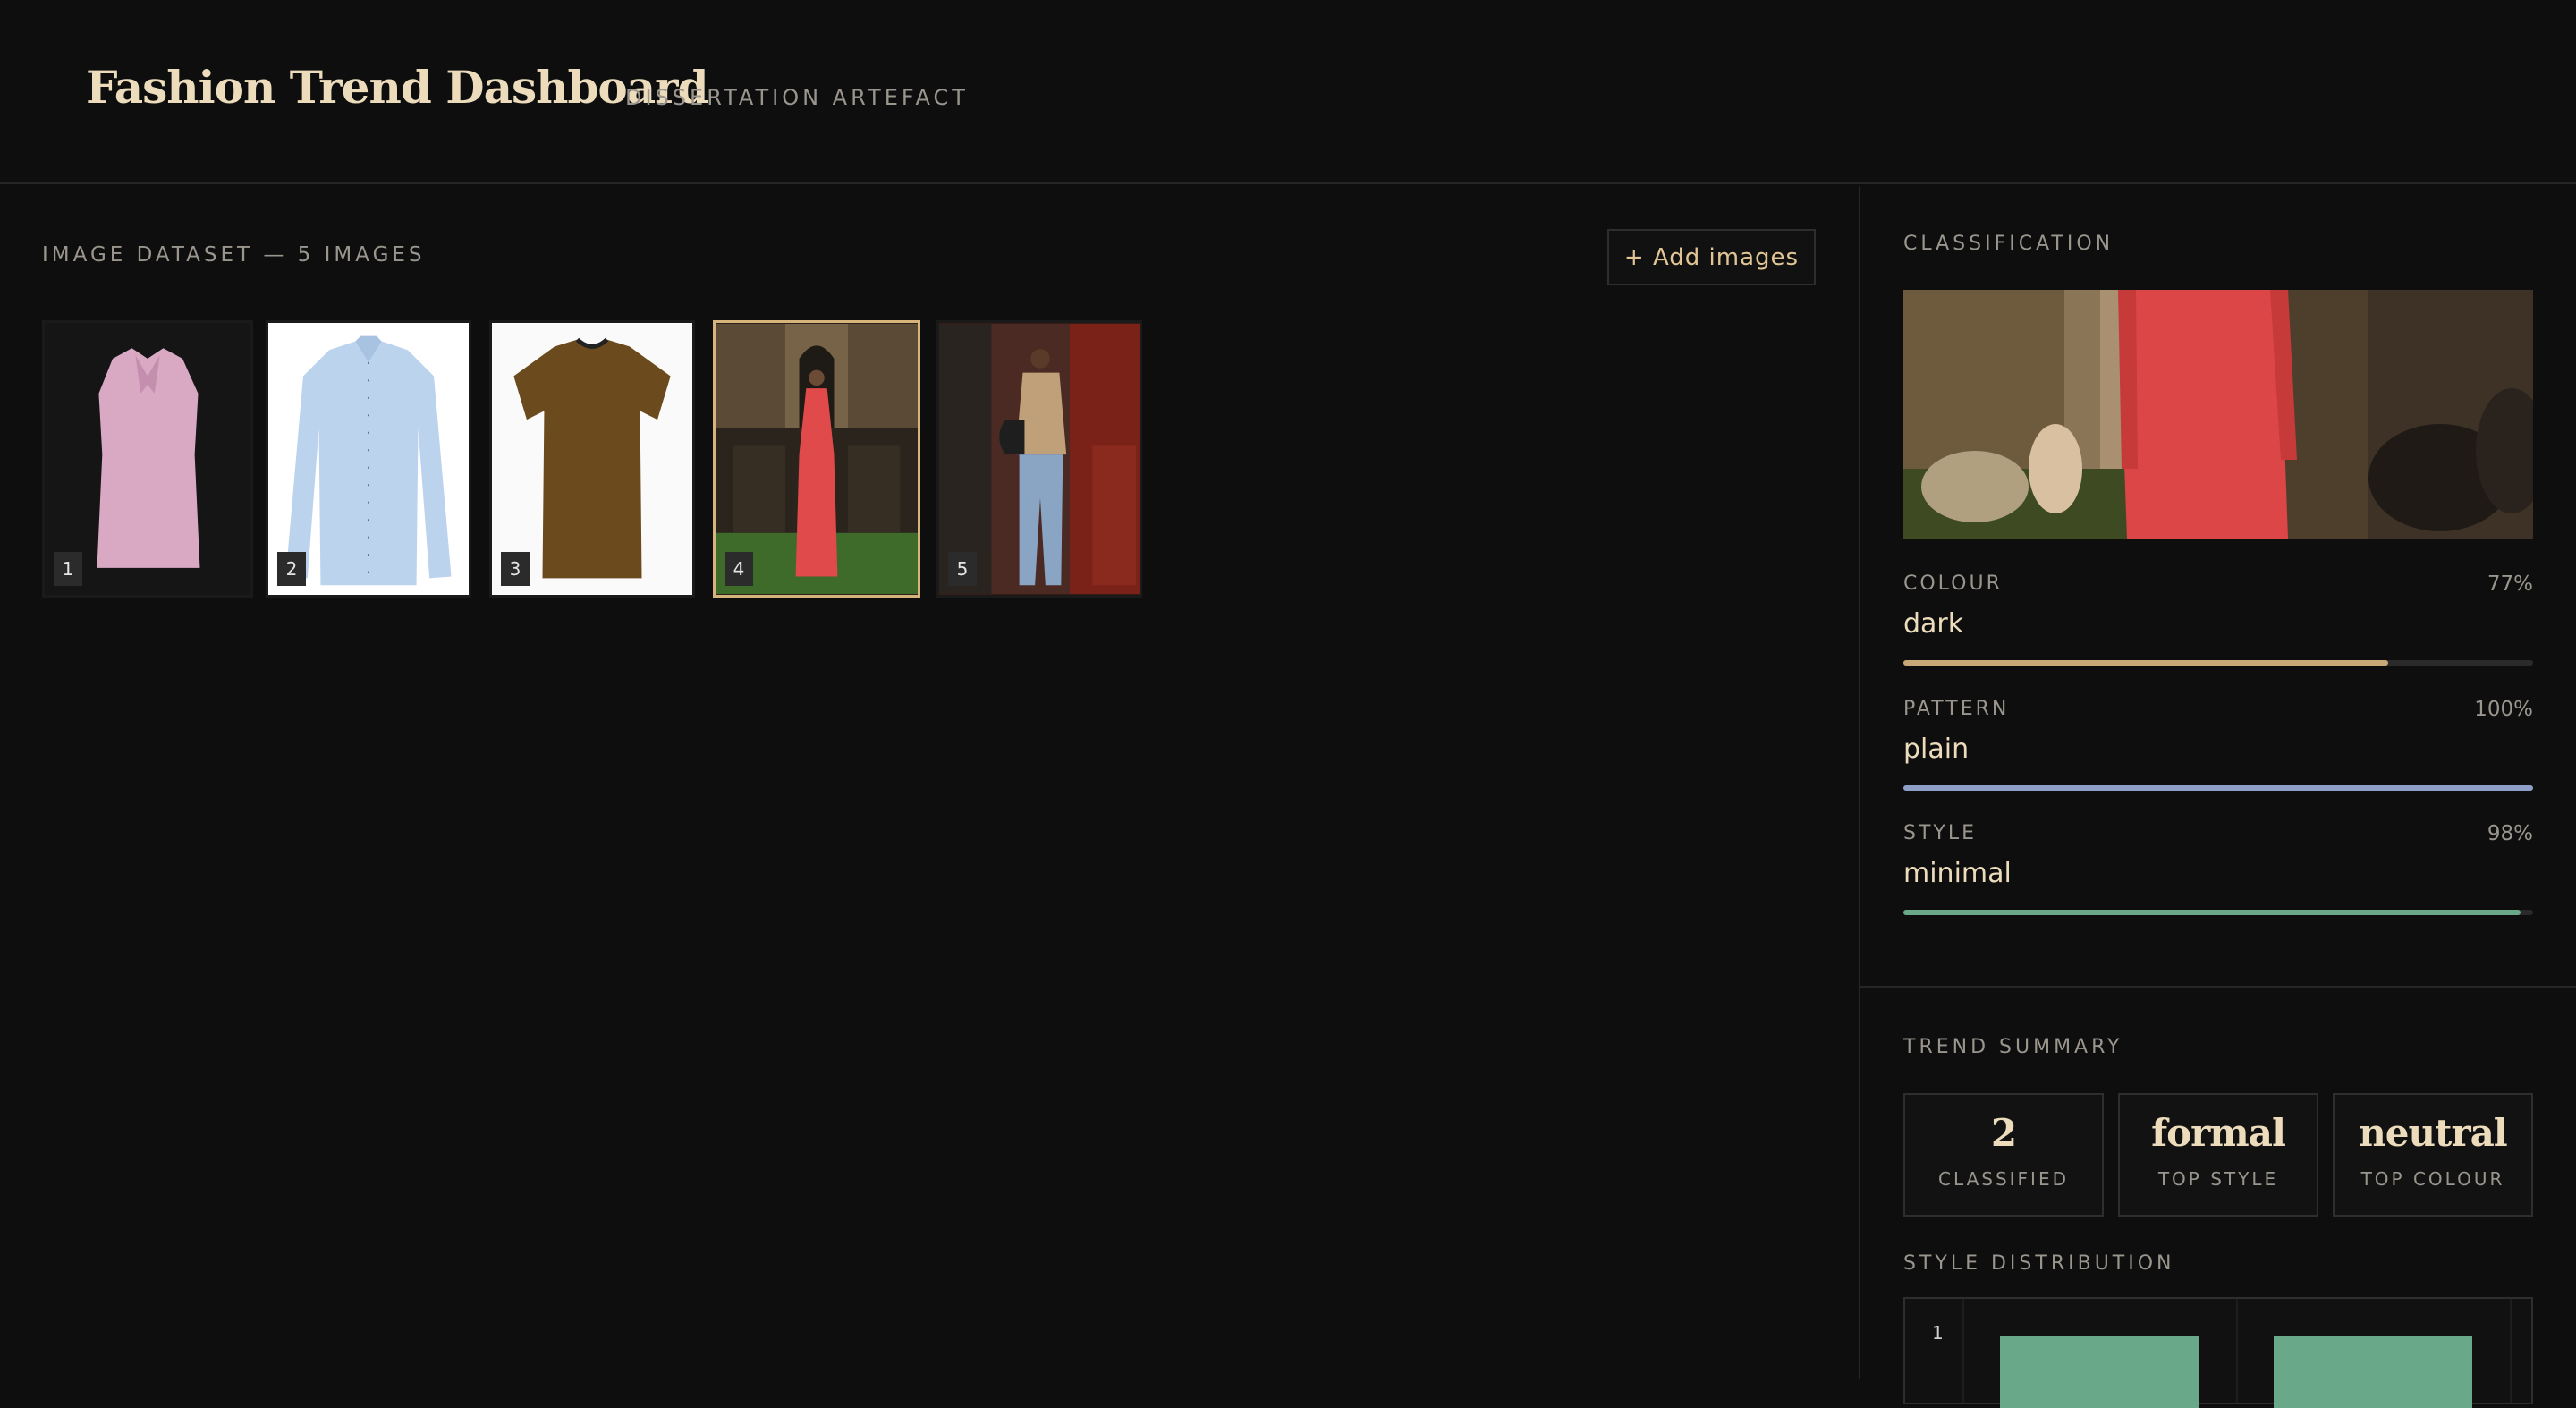 This screenshot has height=1408, width=2576. Describe the element at coordinates (515, 569) in the screenshot. I see `image-number: 3` at that location.